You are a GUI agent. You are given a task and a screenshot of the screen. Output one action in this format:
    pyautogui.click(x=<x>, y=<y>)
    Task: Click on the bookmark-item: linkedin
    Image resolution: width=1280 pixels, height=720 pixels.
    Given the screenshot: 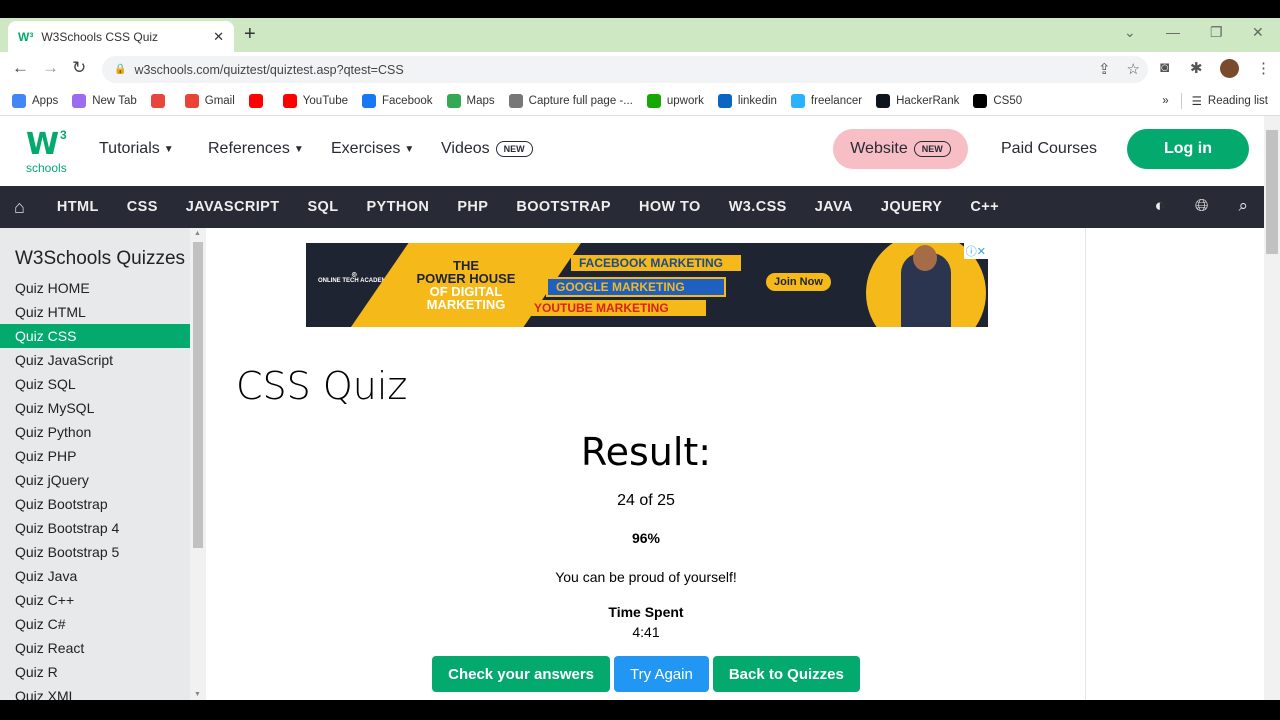 What is the action you would take?
    pyautogui.click(x=747, y=100)
    